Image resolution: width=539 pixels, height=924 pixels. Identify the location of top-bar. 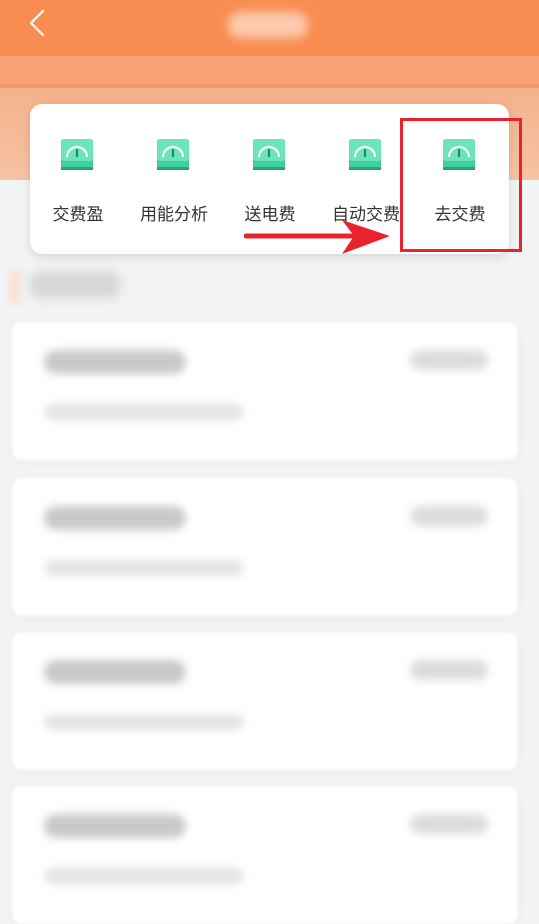
(269, 28).